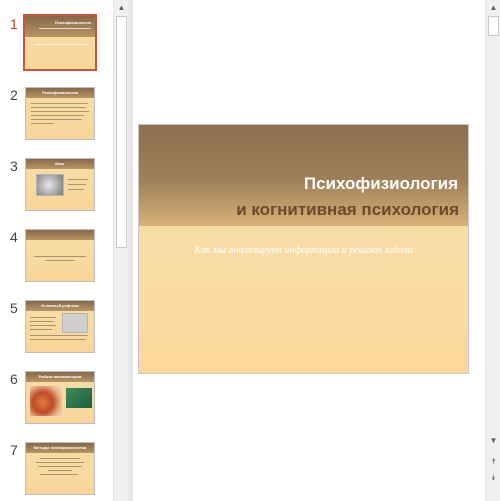  What do you see at coordinates (14, 308) in the screenshot?
I see `slide-number: 5` at bounding box center [14, 308].